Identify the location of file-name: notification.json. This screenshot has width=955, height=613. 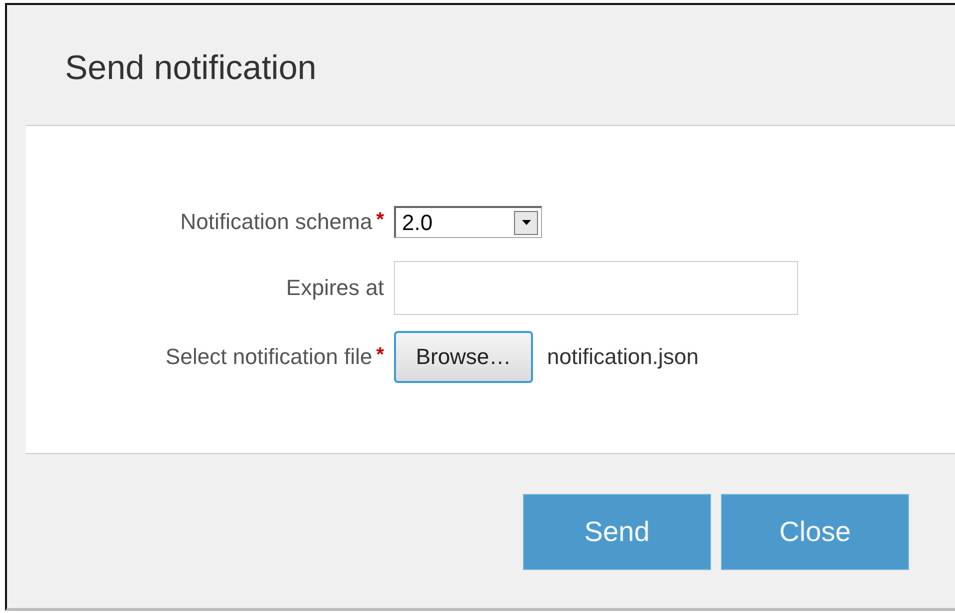
(623, 357).